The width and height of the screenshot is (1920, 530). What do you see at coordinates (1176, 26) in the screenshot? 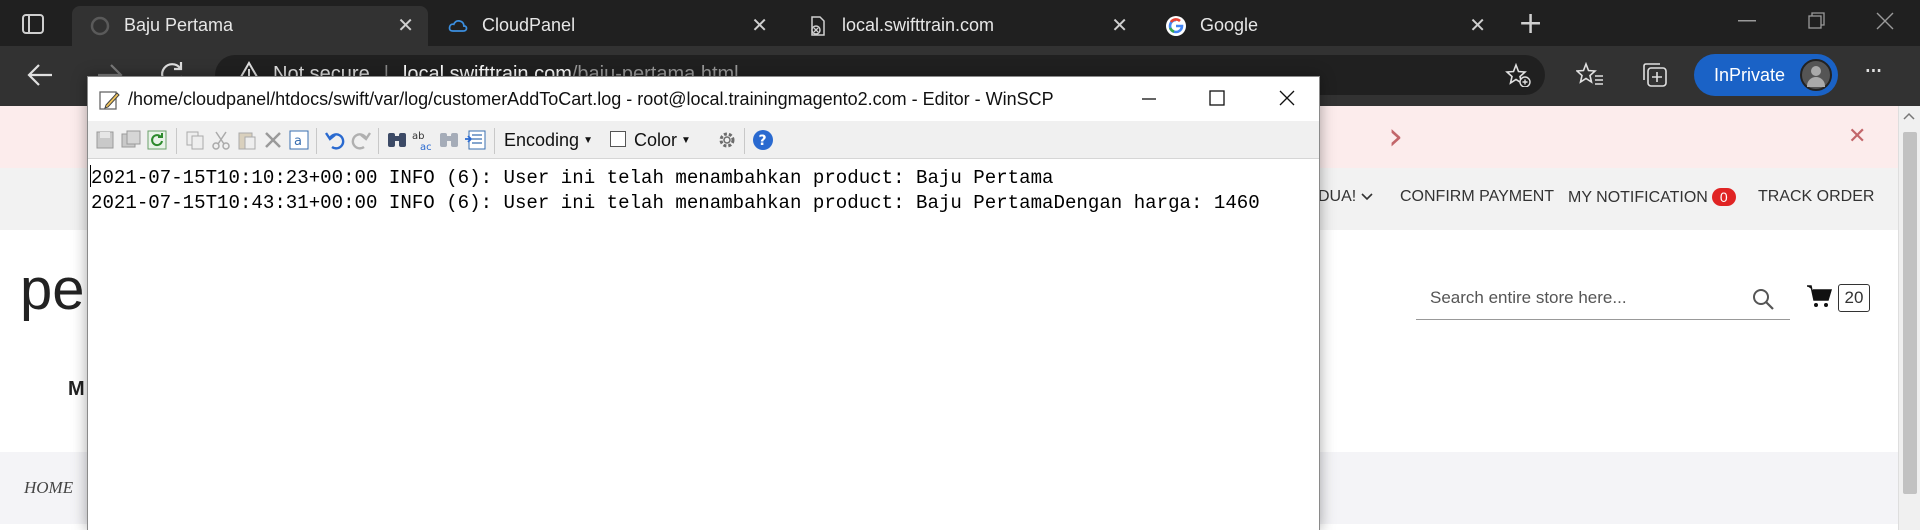
I see `google-icon` at bounding box center [1176, 26].